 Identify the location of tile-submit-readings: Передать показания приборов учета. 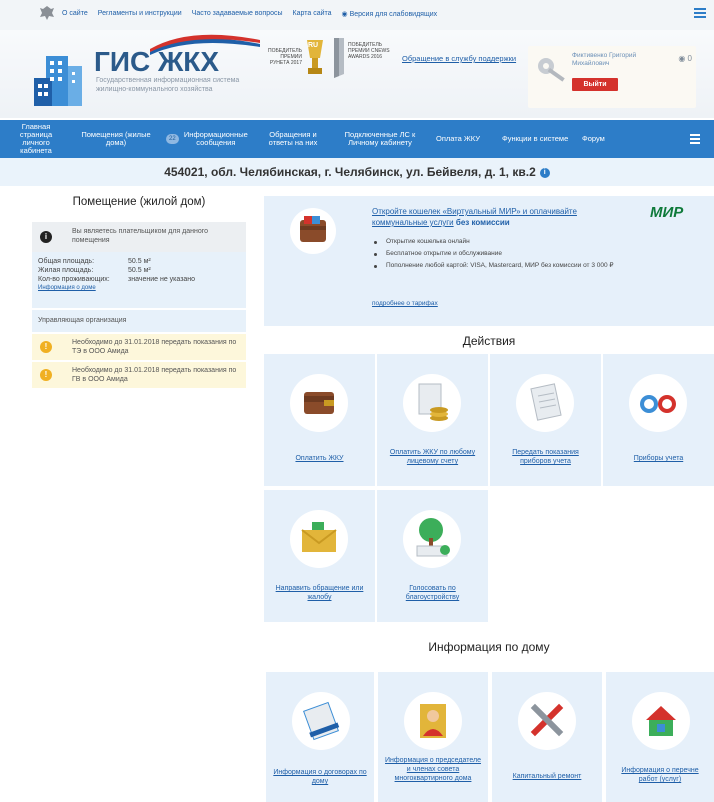
(545, 420).